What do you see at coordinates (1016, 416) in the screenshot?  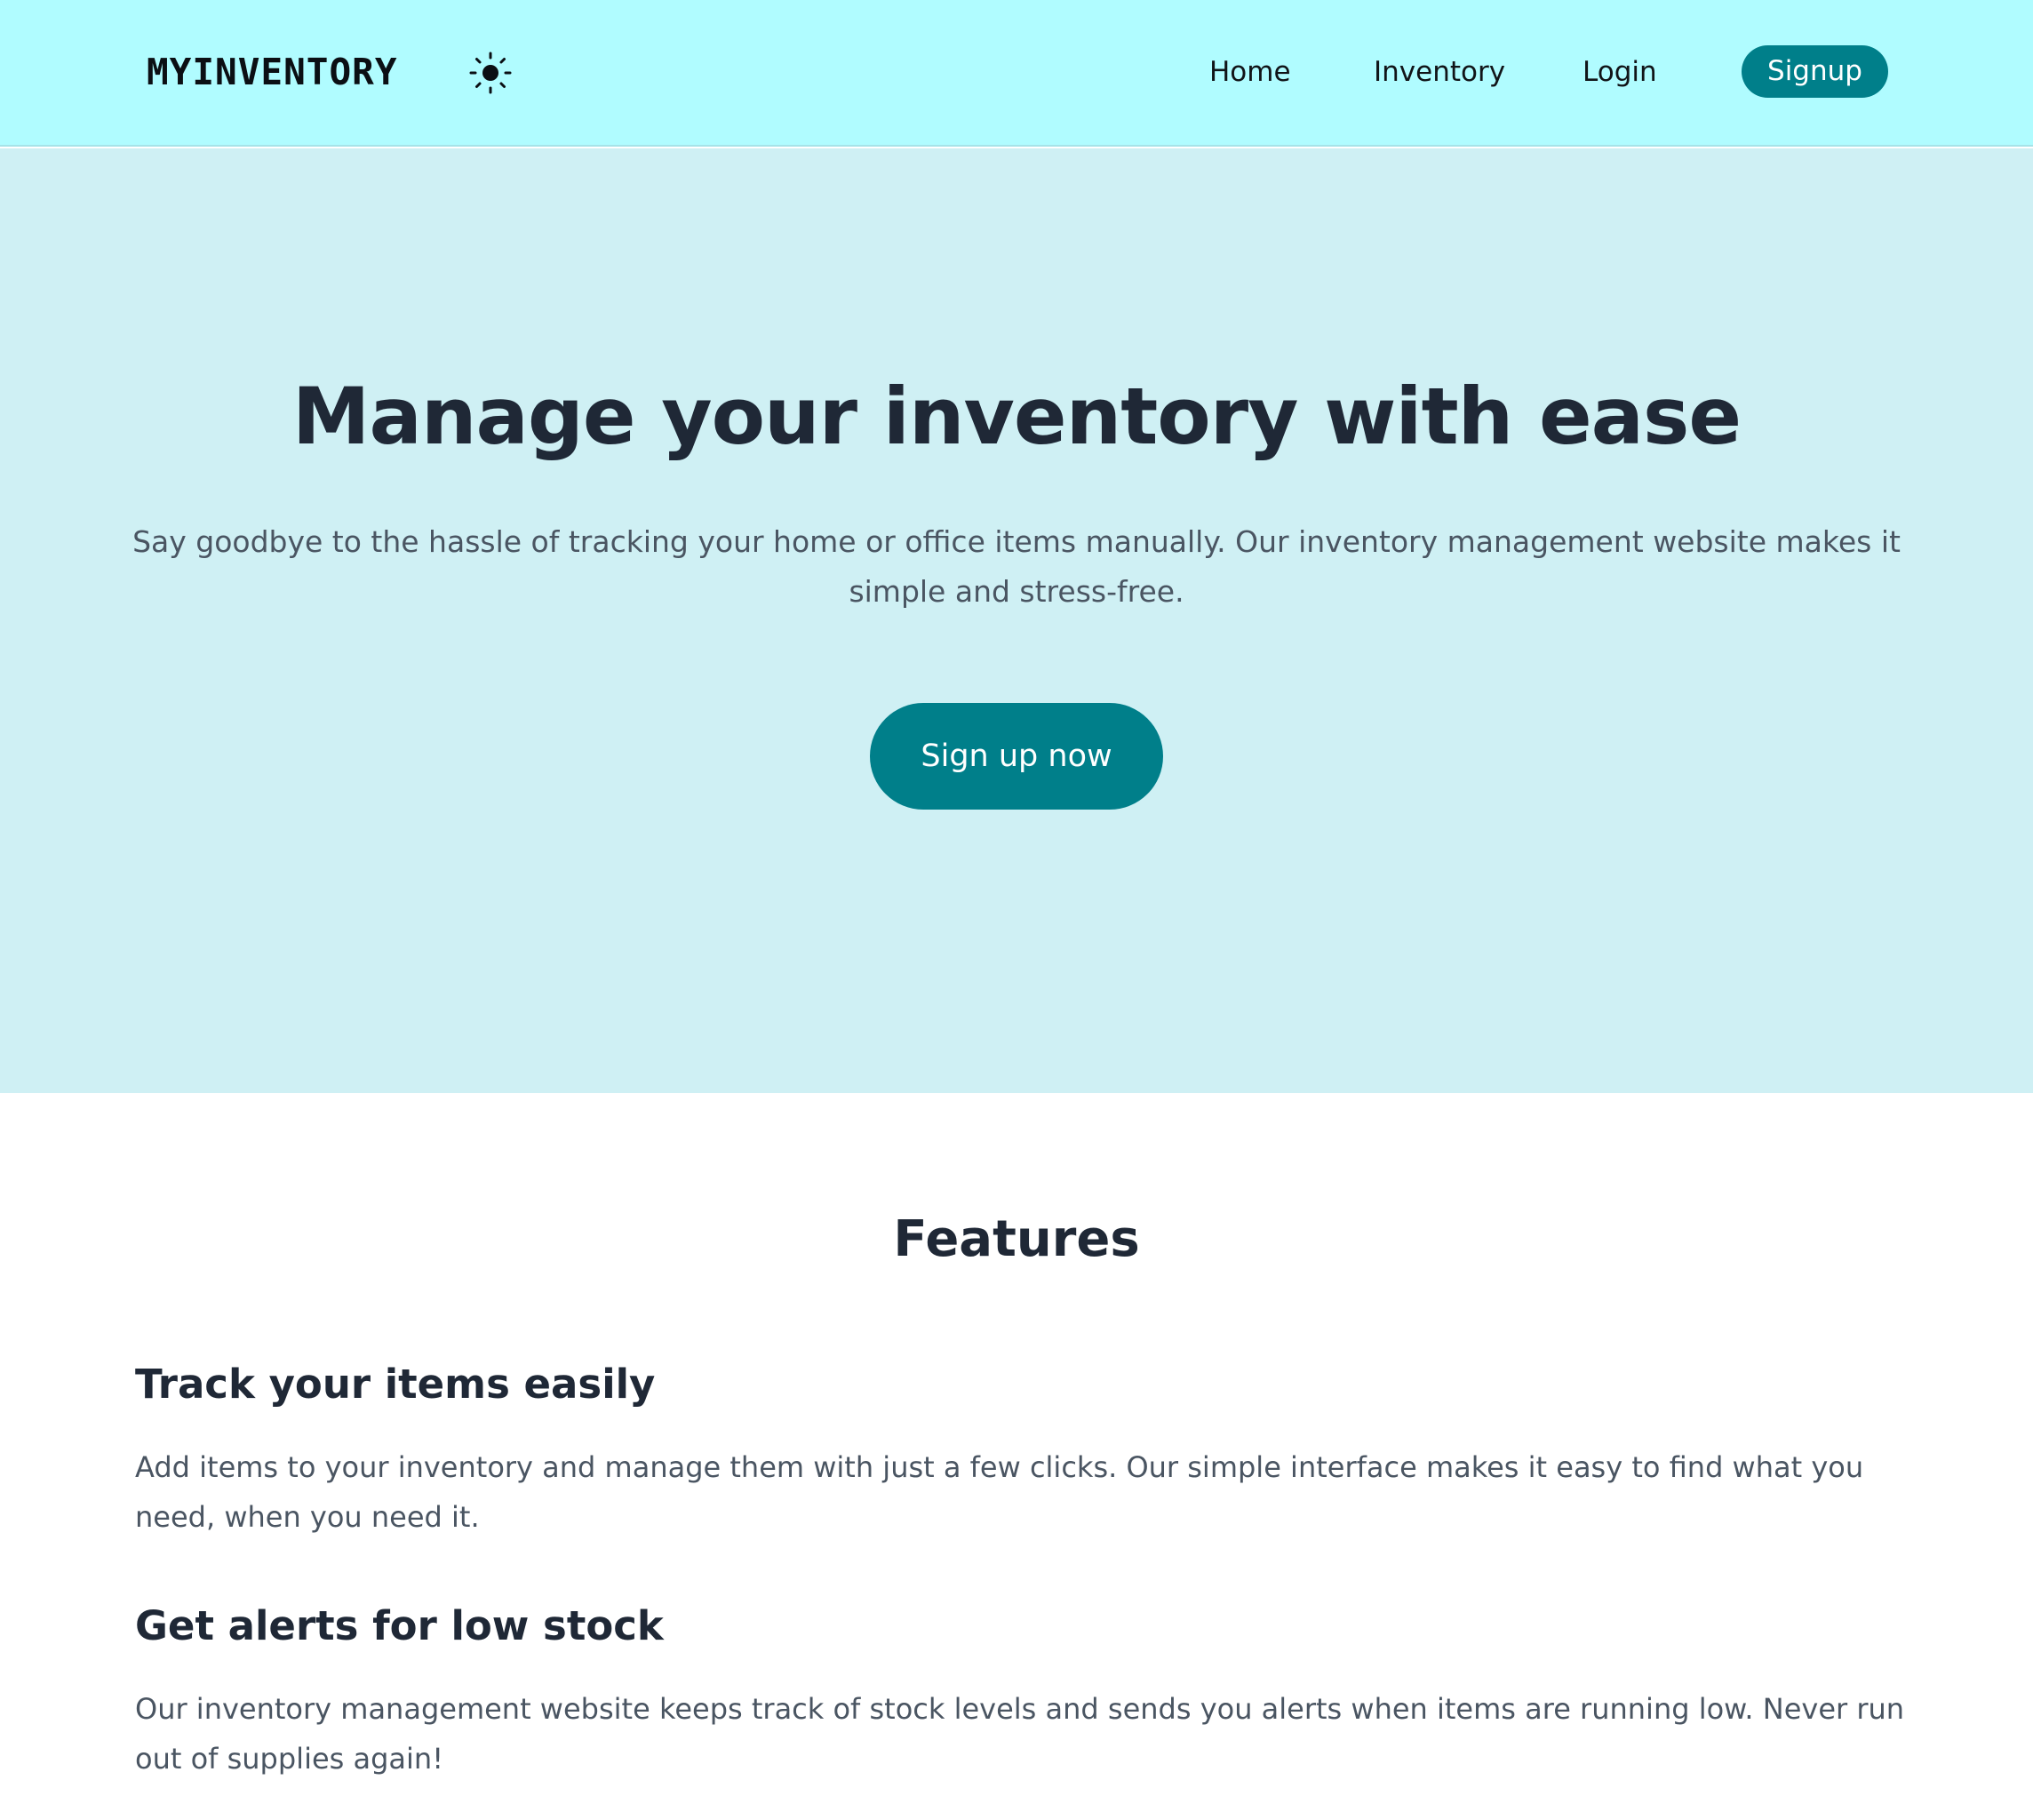 I see `hero-title: Manage your inventory with ease` at bounding box center [1016, 416].